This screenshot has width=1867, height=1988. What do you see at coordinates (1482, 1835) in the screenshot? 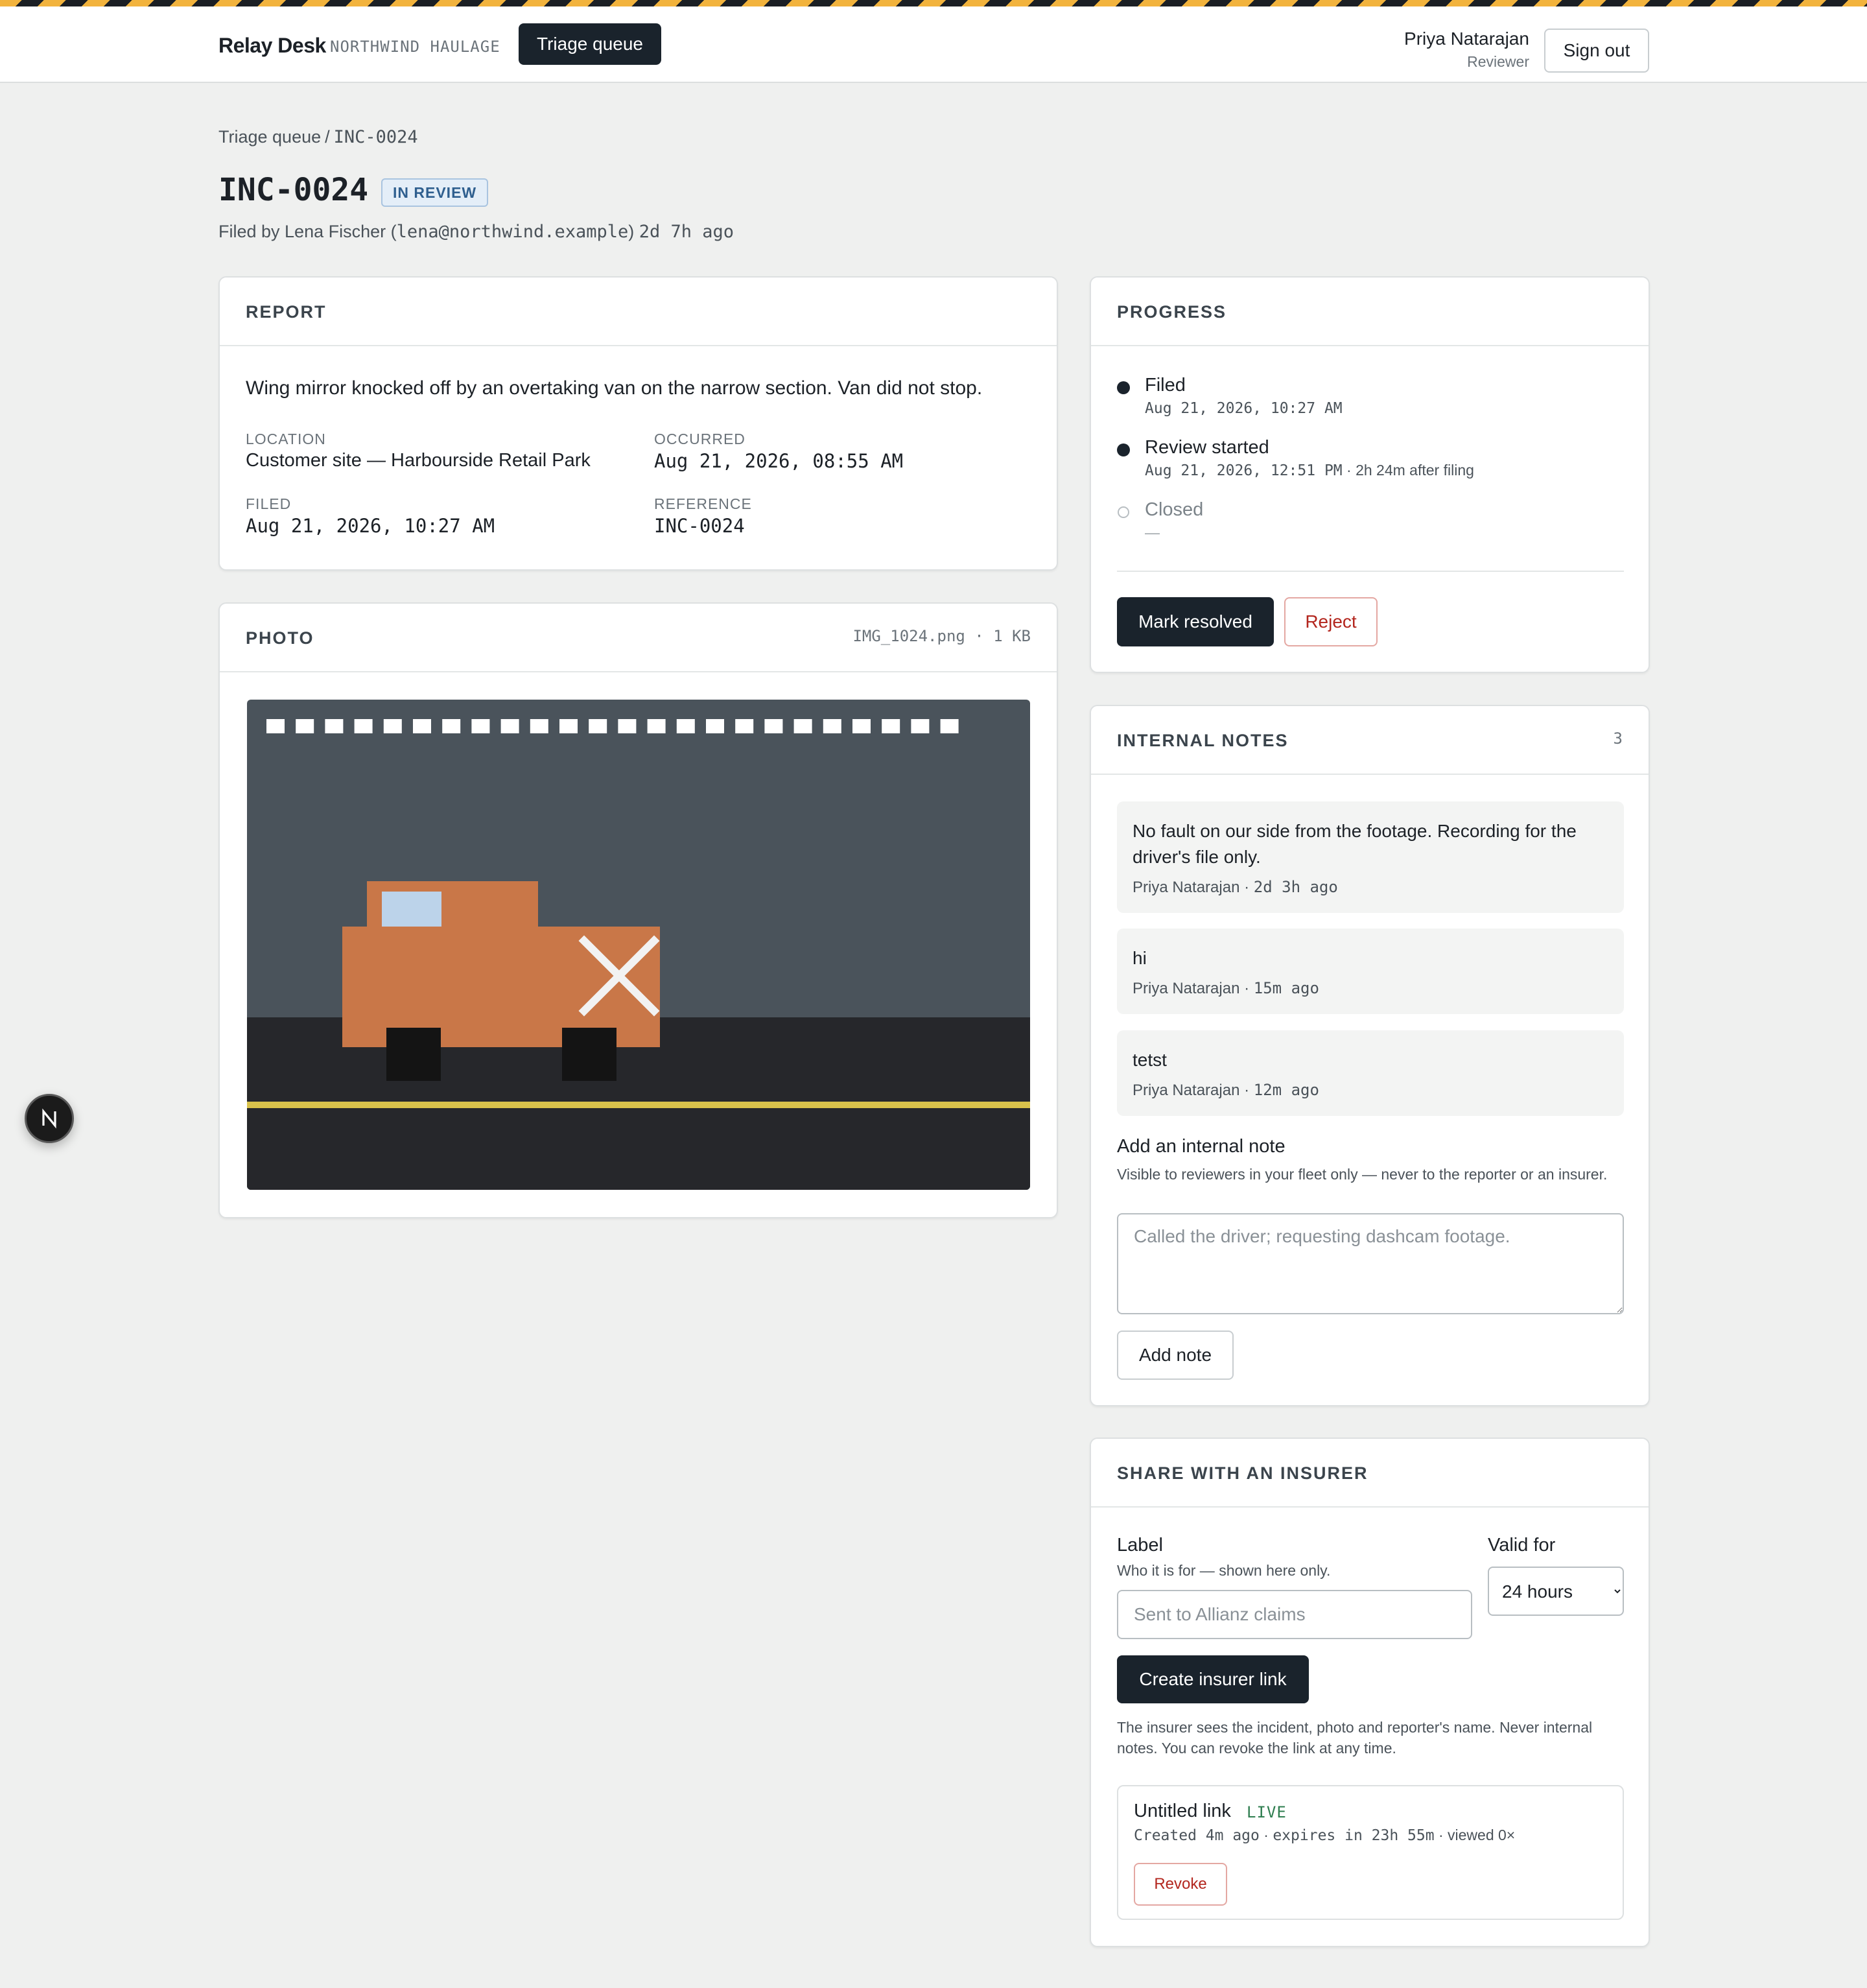
I see `link-viewed: viewed 0×` at bounding box center [1482, 1835].